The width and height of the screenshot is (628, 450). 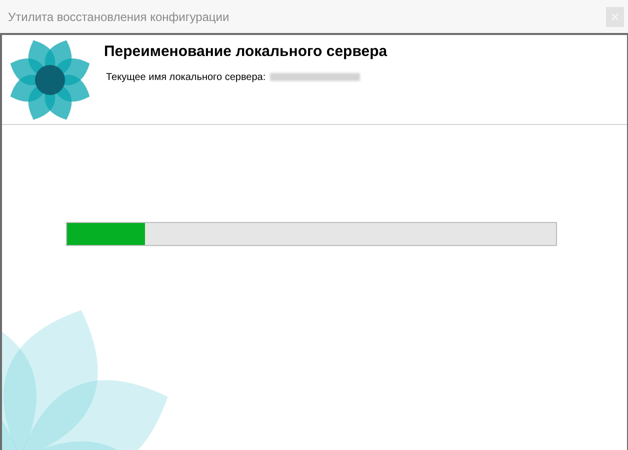 What do you see at coordinates (119, 17) in the screenshot?
I see `window-title: Утилита восстановления конфигурации` at bounding box center [119, 17].